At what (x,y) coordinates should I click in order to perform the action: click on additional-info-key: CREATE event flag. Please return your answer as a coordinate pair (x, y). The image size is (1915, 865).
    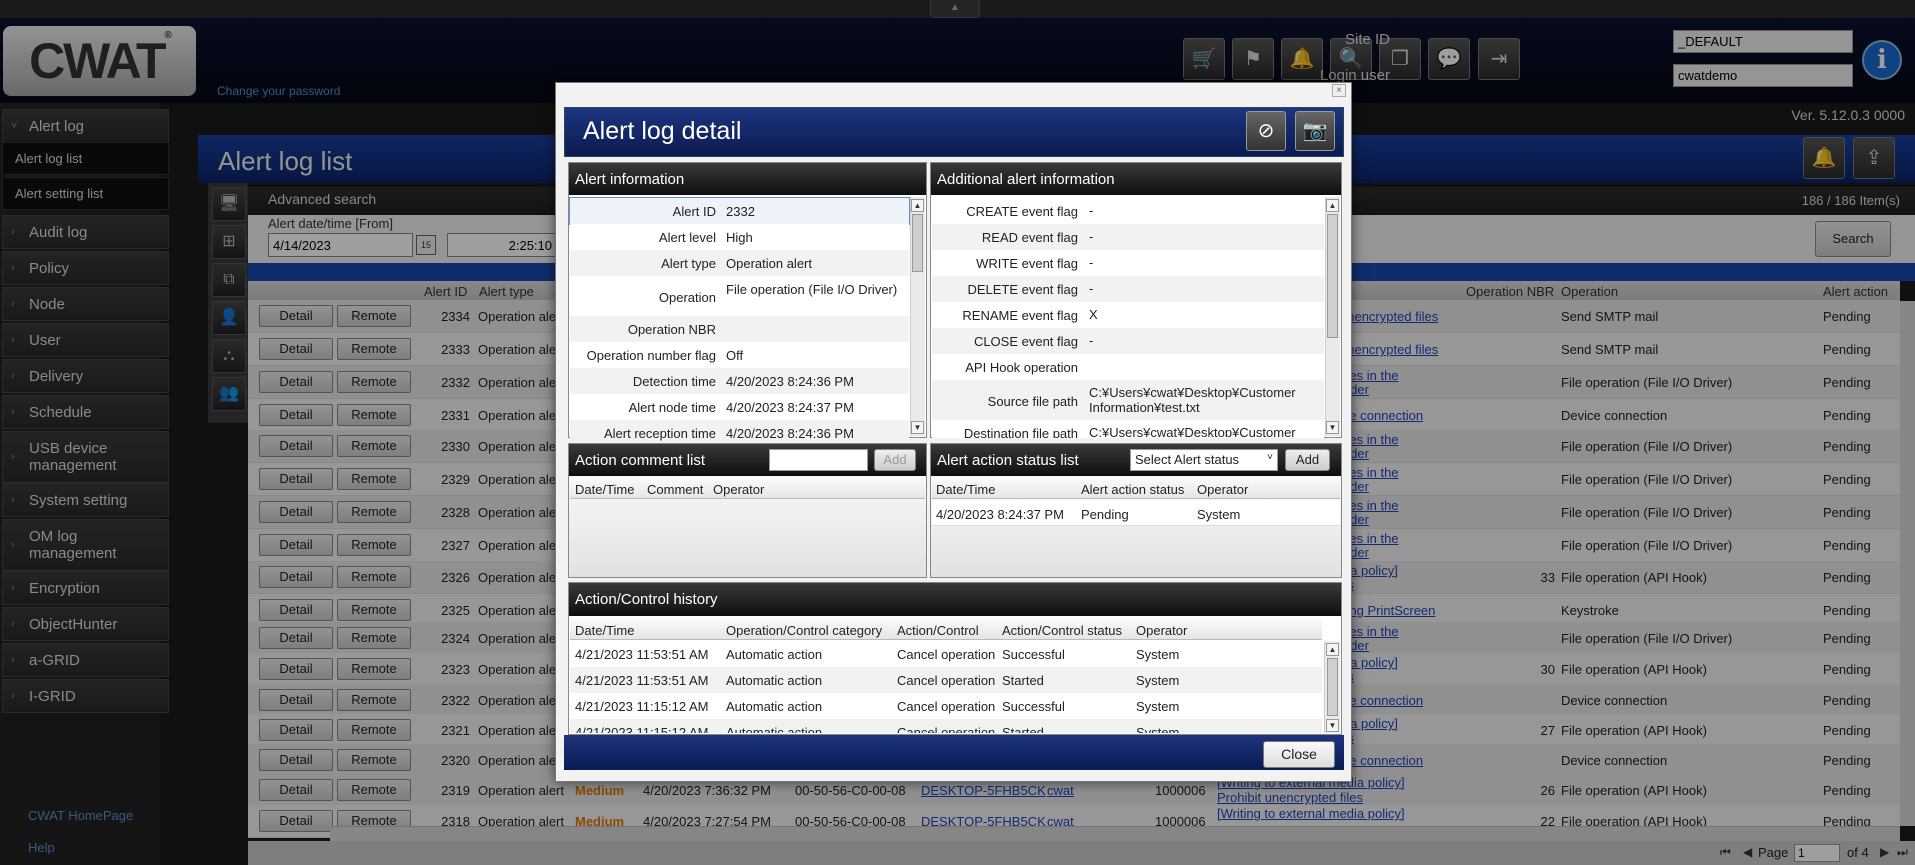
    Looking at the image, I should click on (1022, 211).